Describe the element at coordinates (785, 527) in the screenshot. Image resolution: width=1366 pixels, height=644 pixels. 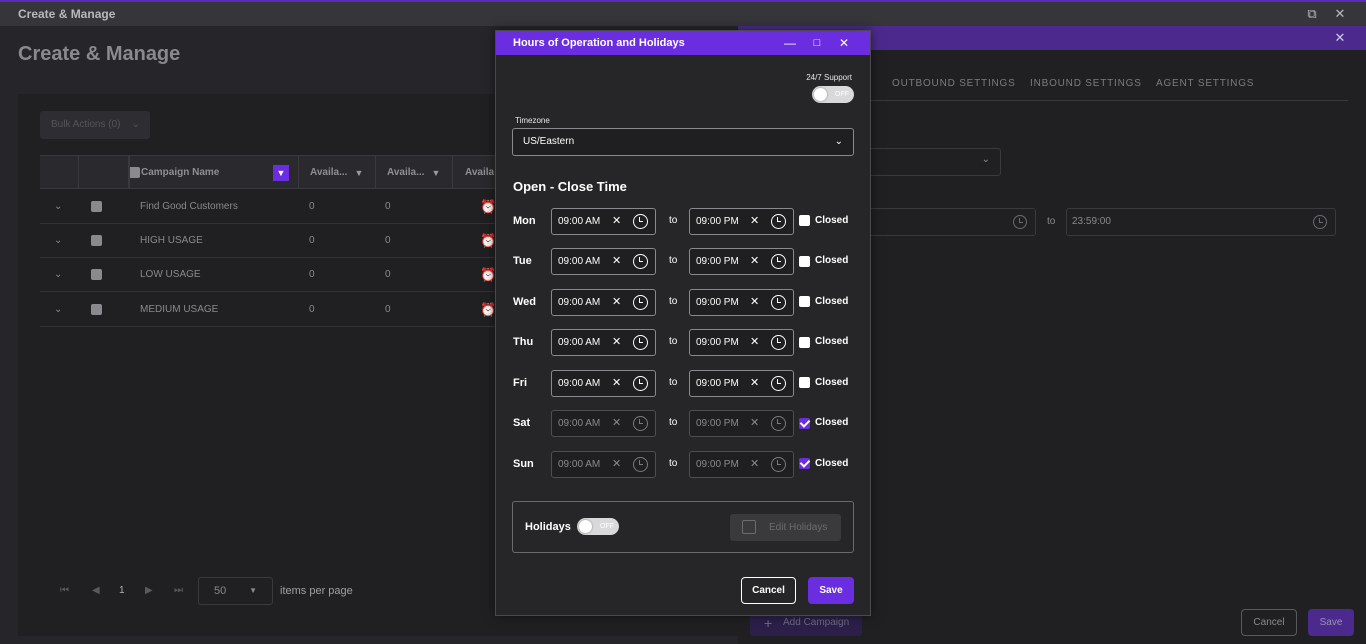
I see `edit-holidays-button: Edit Holidays` at that location.